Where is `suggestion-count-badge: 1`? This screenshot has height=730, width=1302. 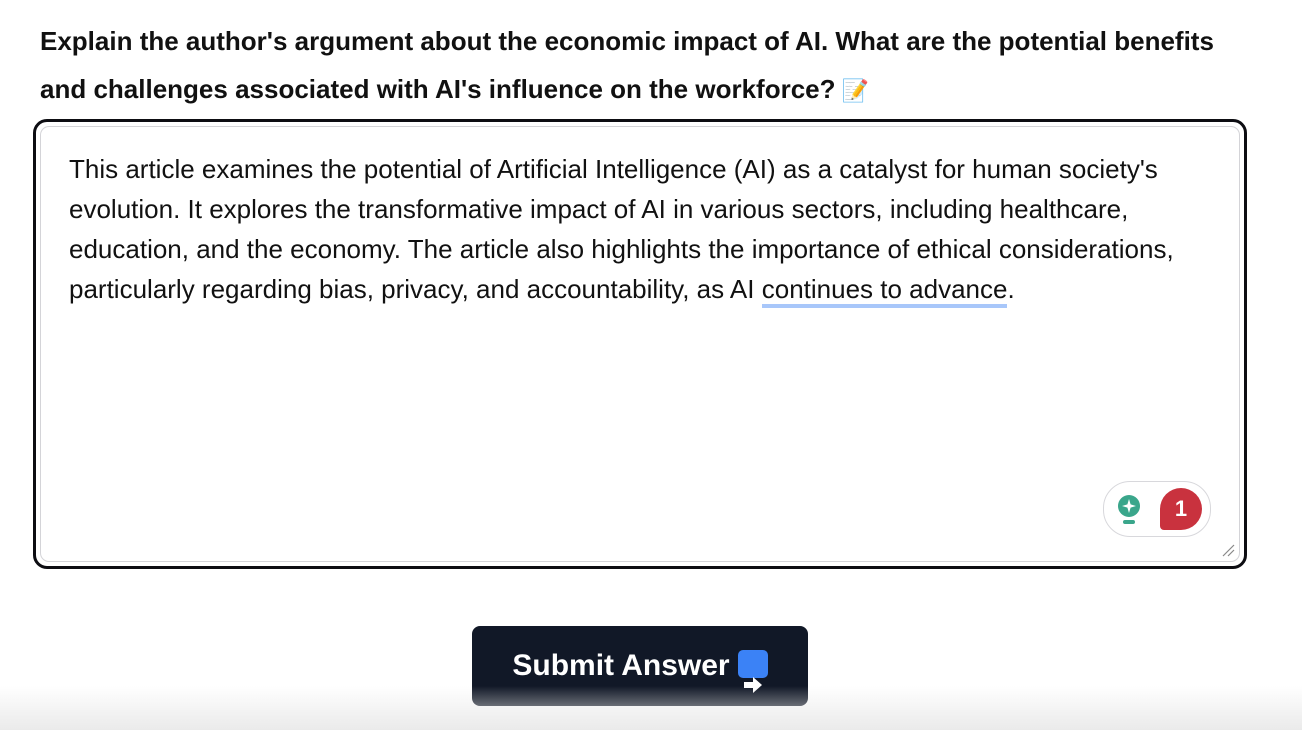 suggestion-count-badge: 1 is located at coordinates (1181, 509).